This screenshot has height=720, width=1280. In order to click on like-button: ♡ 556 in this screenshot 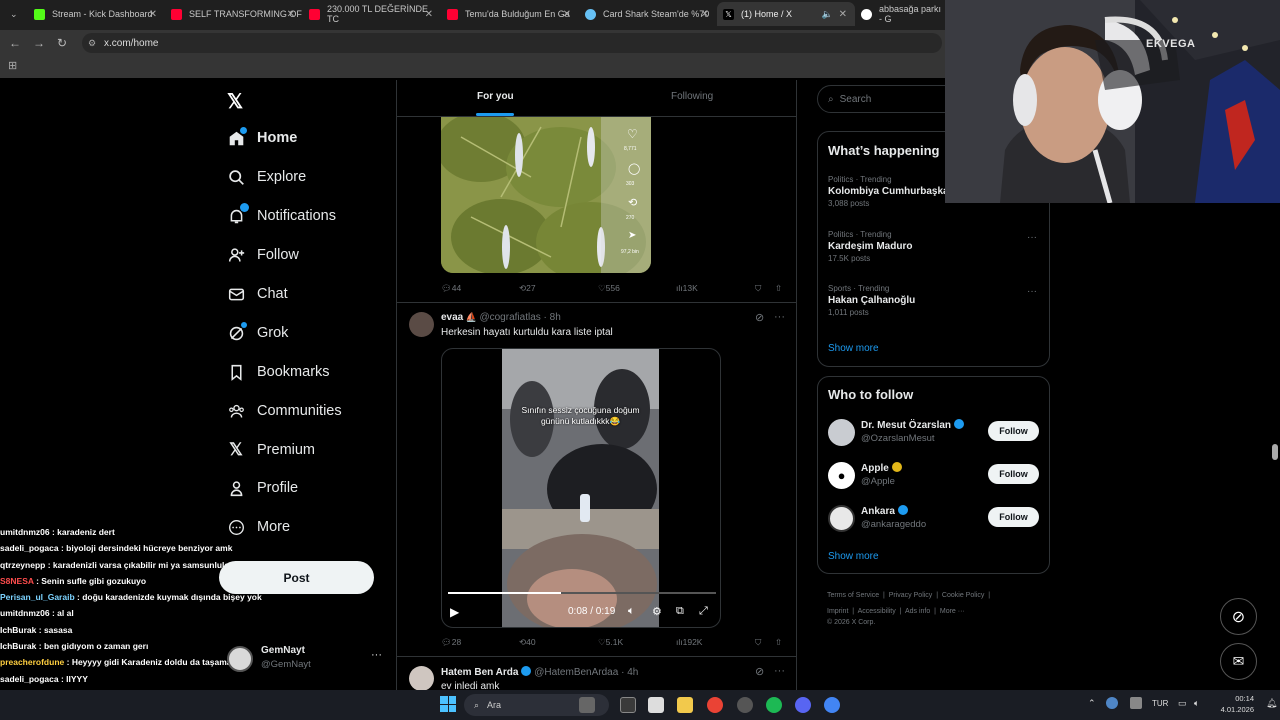, I will do `click(609, 288)`.